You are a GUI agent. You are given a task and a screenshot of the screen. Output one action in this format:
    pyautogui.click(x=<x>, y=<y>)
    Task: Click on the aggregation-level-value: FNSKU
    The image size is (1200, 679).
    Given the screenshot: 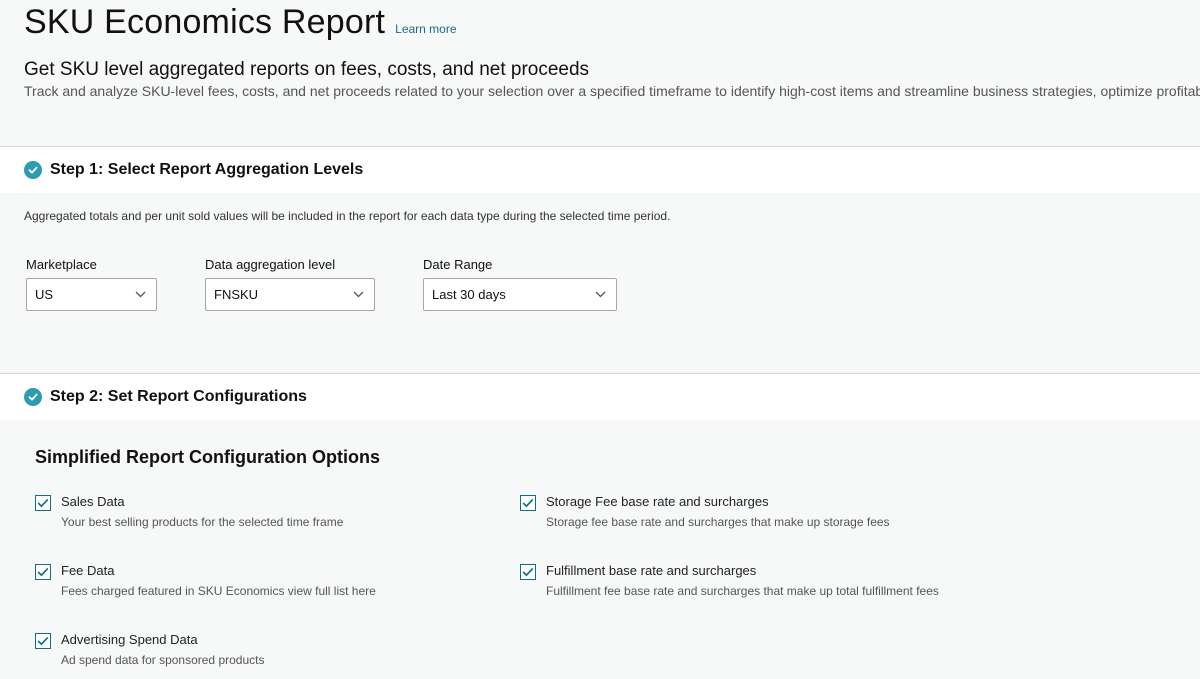 What is the action you would take?
    pyautogui.click(x=236, y=294)
    